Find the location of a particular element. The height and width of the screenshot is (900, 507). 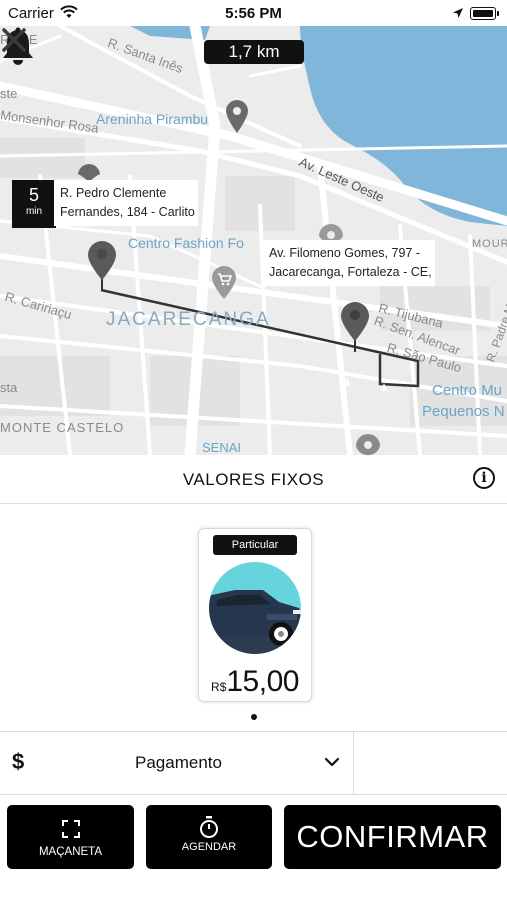

eta-value: 5 is located at coordinates (33, 195).